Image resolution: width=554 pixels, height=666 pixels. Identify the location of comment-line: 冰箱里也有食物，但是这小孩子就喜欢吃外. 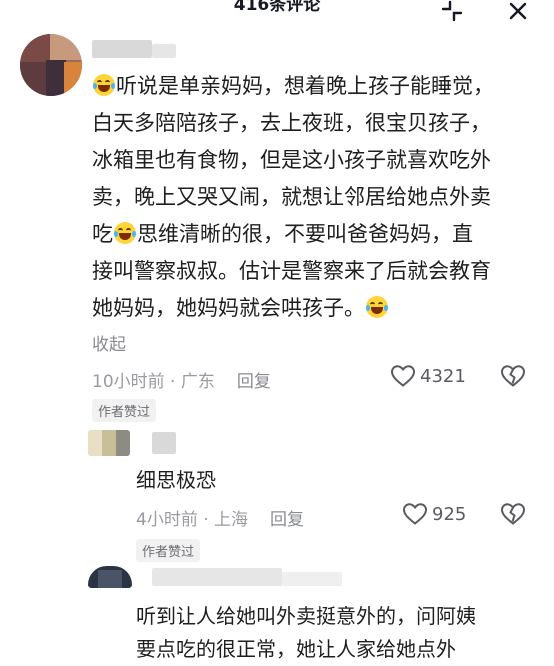
(291, 160).